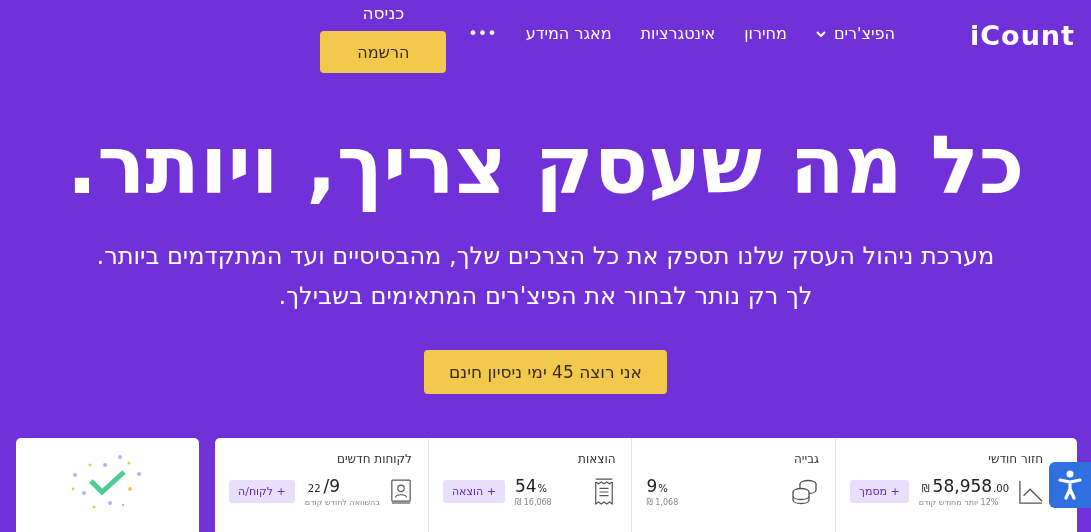  Describe the element at coordinates (958, 502) in the screenshot. I see `stat-caption: 12% יותר מחודש קודם` at that location.